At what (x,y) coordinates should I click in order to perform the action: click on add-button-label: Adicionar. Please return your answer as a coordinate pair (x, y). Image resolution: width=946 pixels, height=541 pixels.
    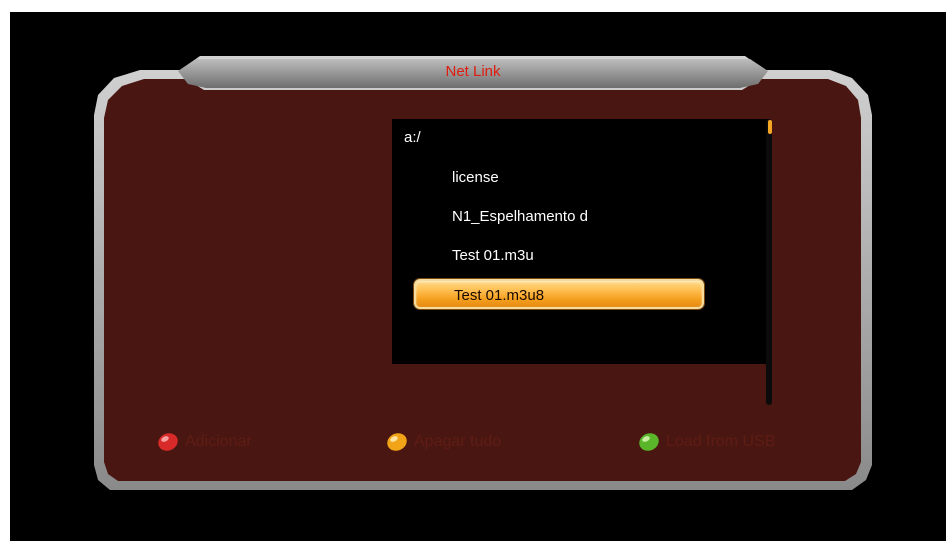
    Looking at the image, I should click on (218, 441).